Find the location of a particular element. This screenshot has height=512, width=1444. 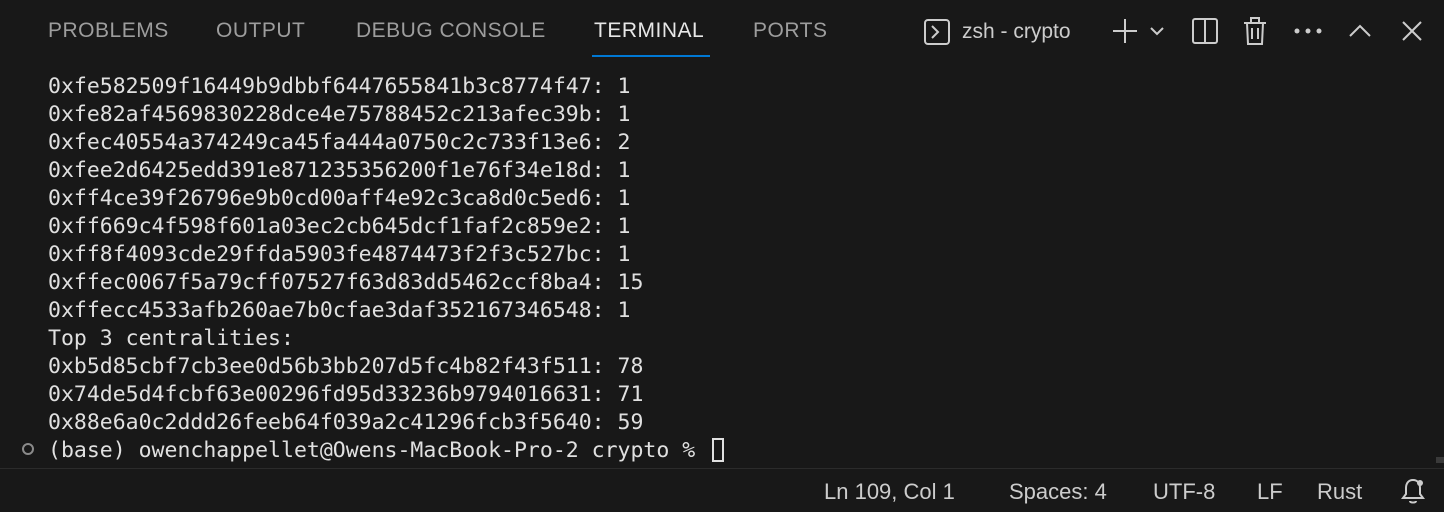

cursor is located at coordinates (718, 450).